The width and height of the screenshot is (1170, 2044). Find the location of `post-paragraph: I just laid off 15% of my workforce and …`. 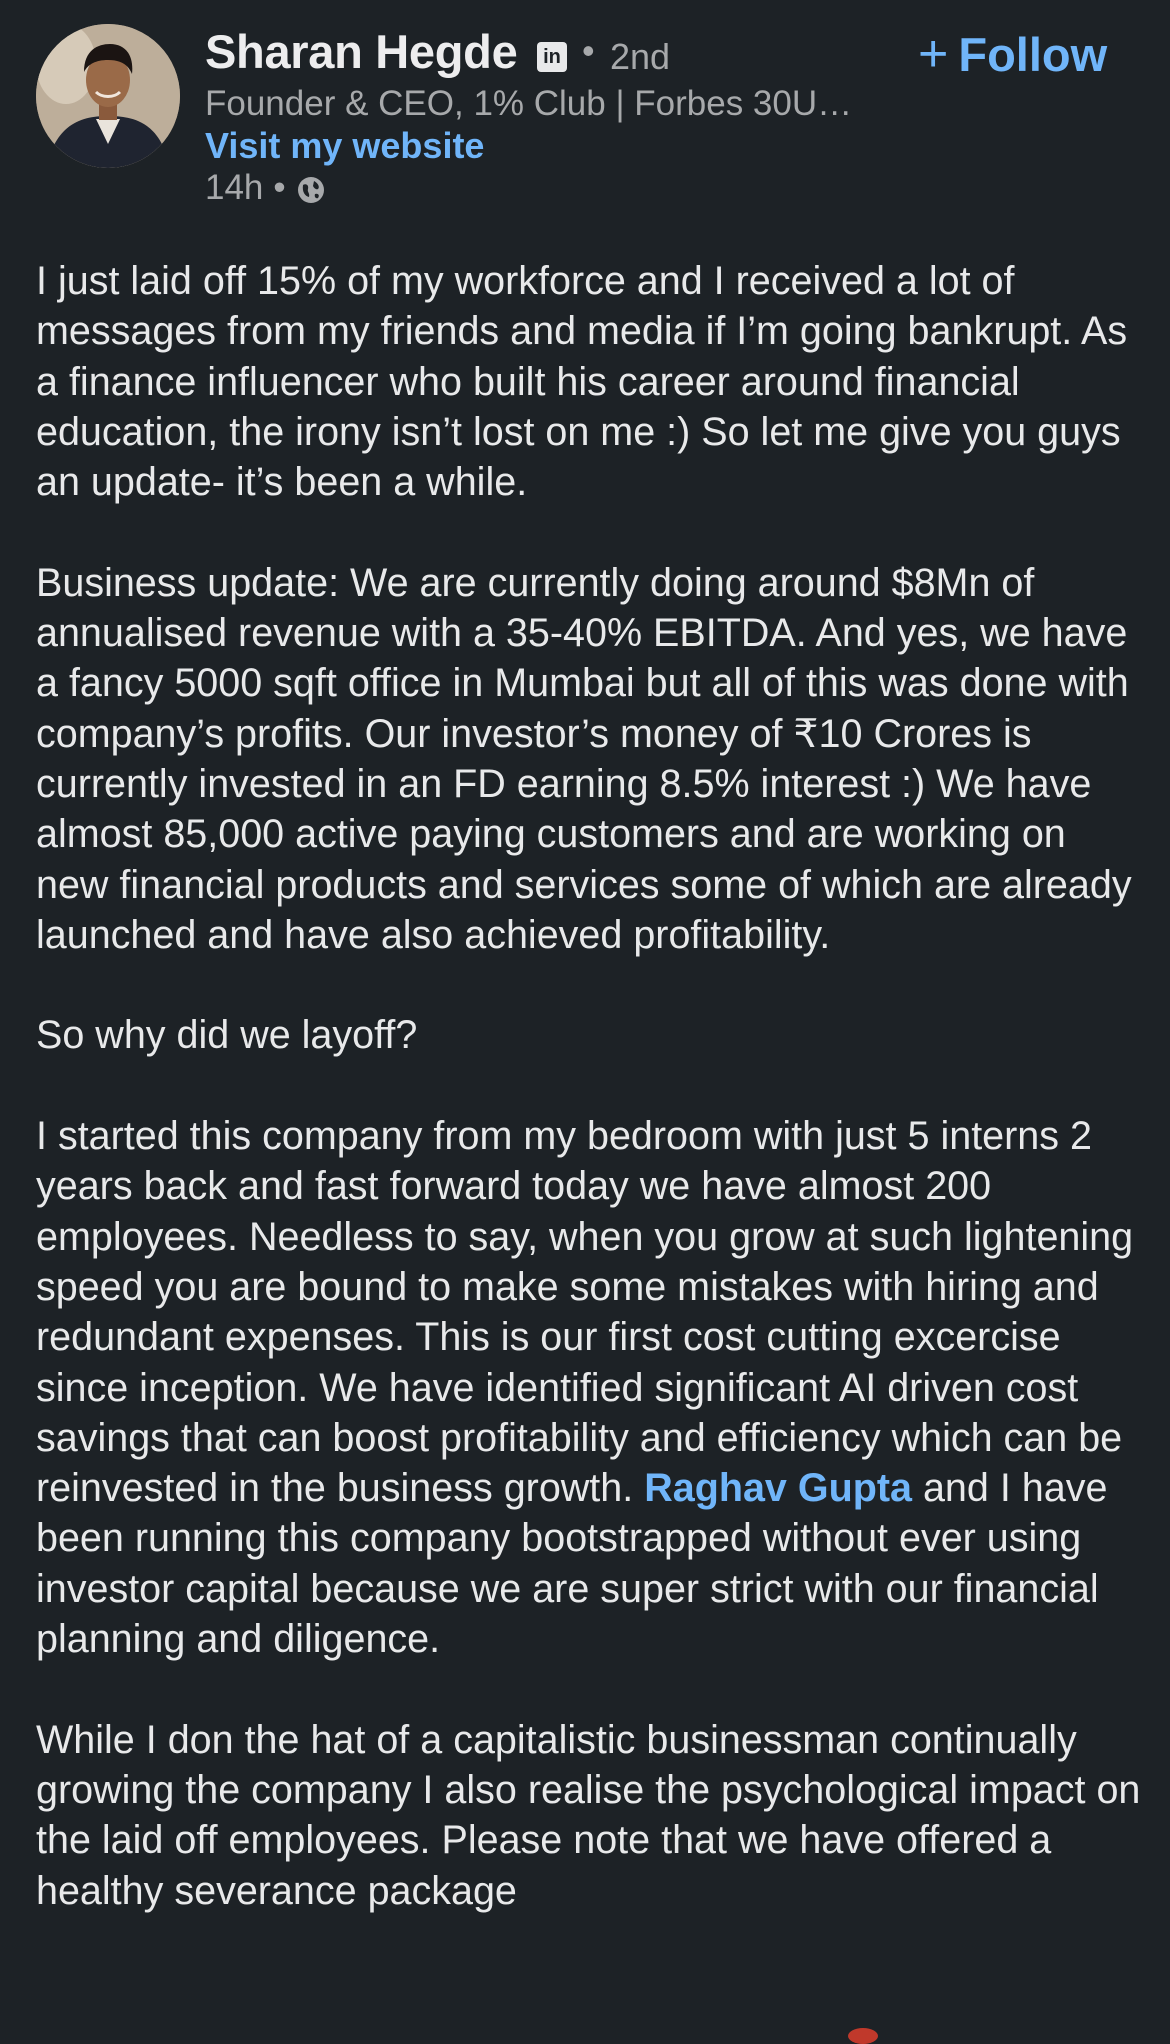

post-paragraph: I just laid off 15% of my workforce and … is located at coordinates (582, 382).